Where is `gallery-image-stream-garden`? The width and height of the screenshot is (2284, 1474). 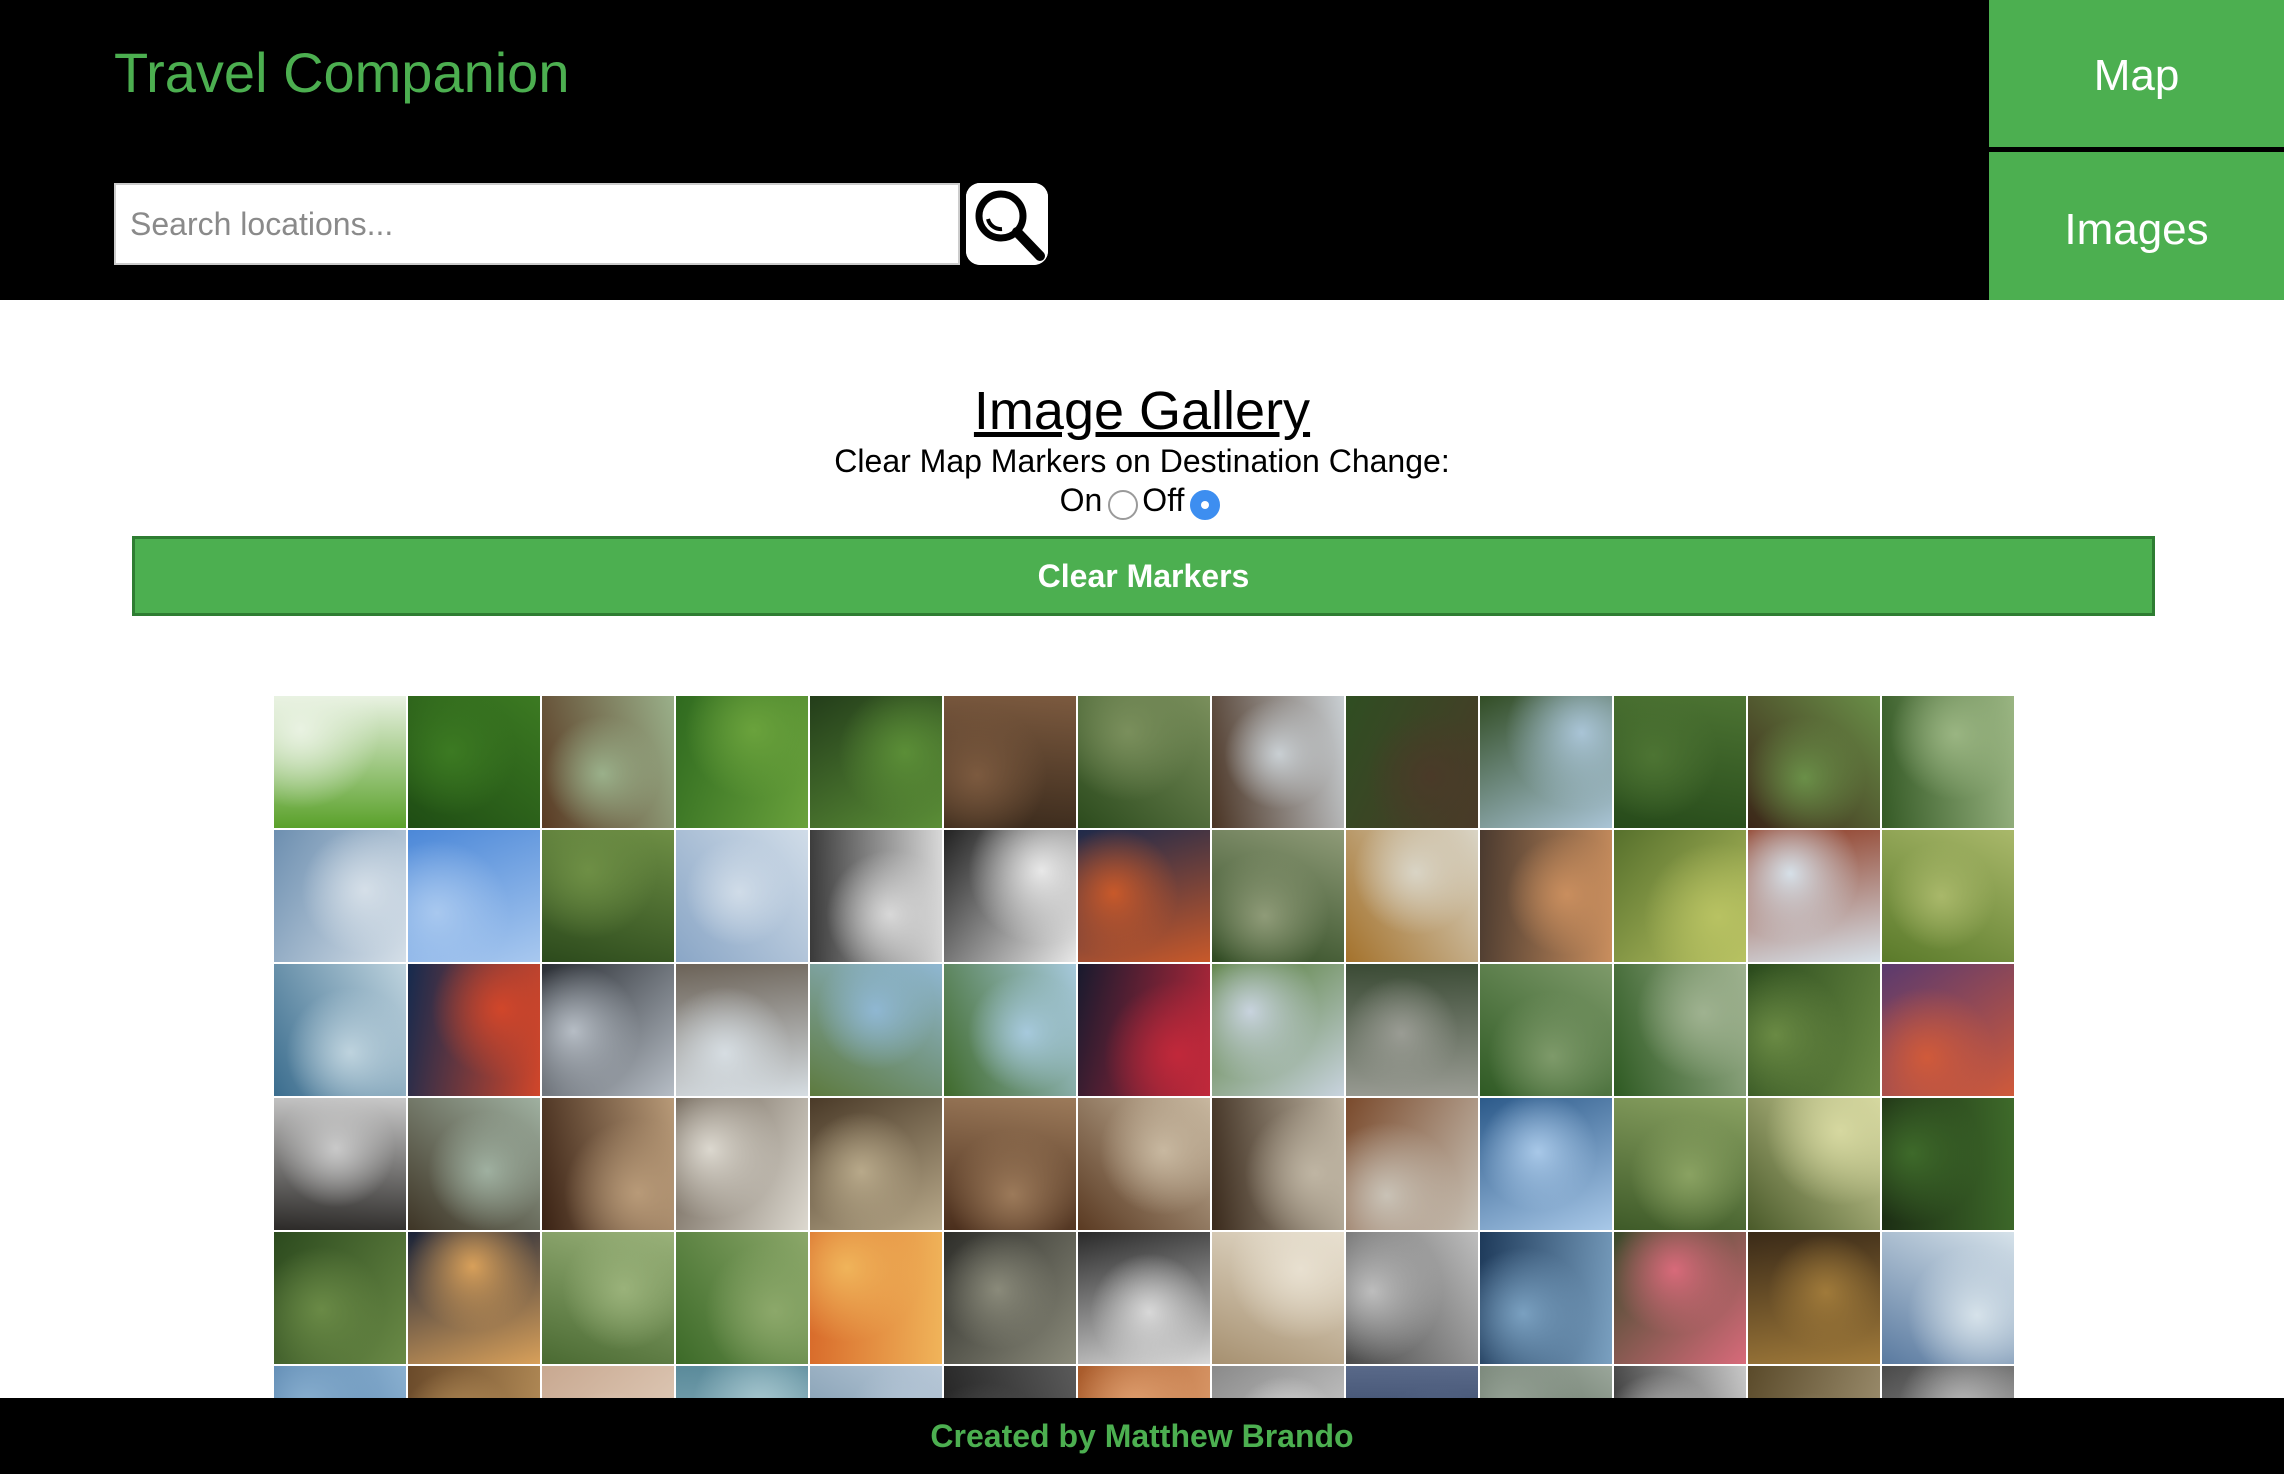 gallery-image-stream-garden is located at coordinates (1546, 1030).